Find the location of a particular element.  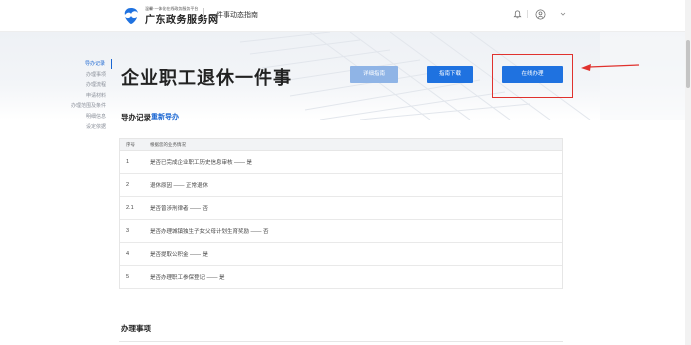

guide-download-button: 指南下载 is located at coordinates (450, 74).